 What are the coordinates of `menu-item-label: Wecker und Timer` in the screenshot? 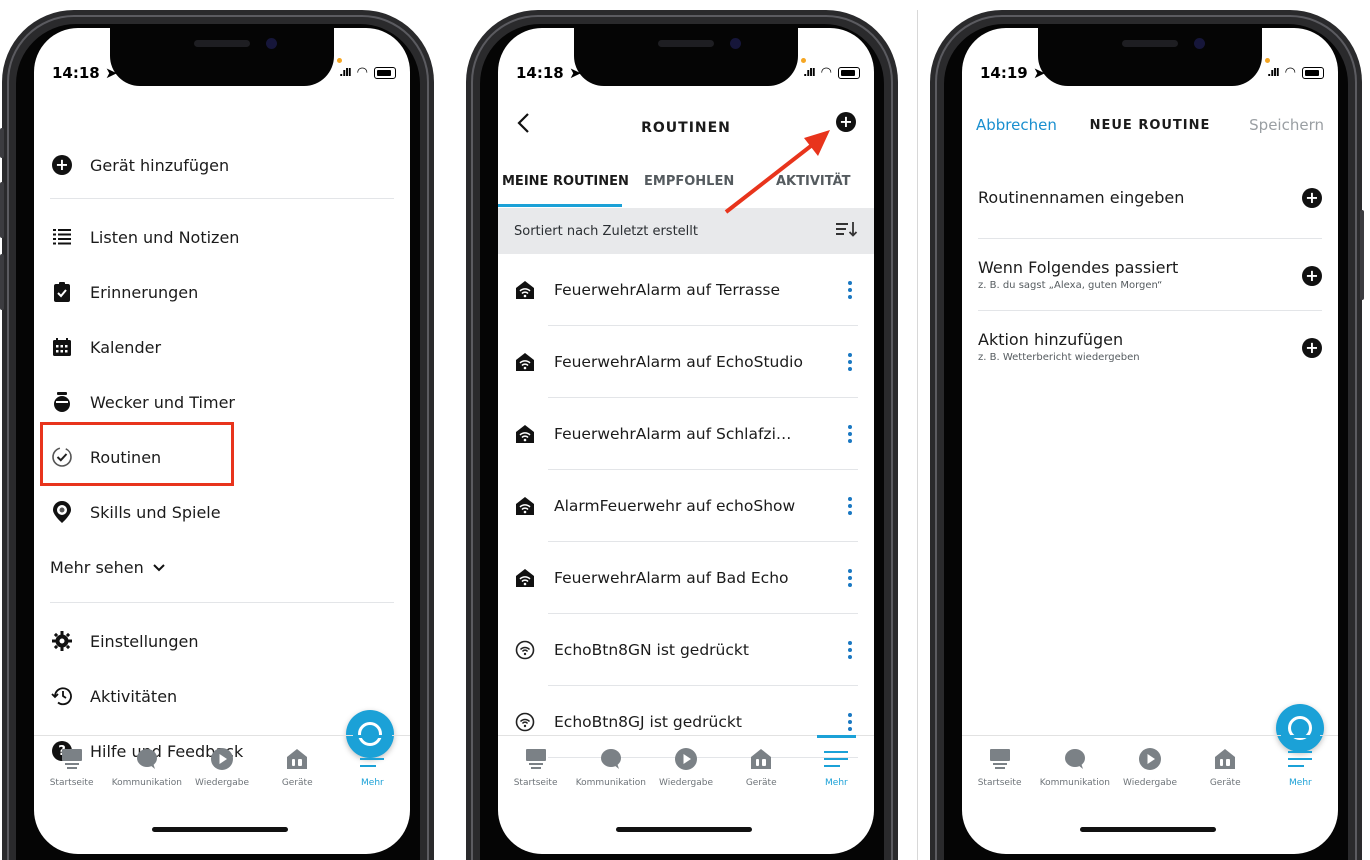 It's located at (162, 402).